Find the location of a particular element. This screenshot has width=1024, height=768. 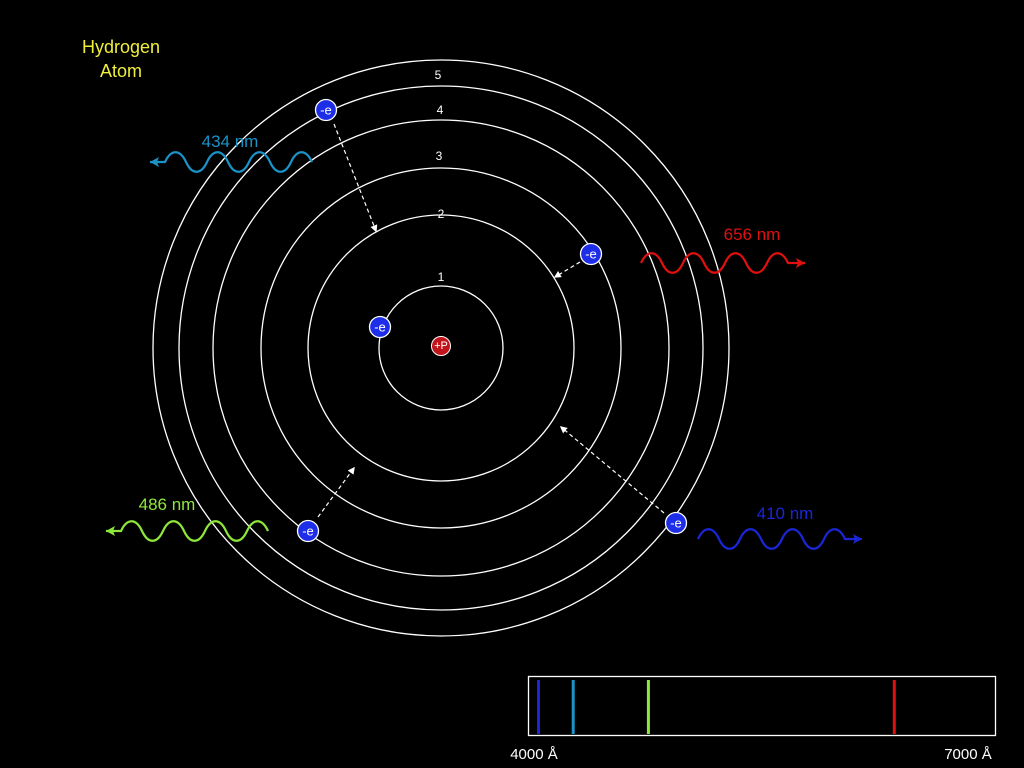

spectrum-min-label: 4000 Å is located at coordinates (534, 754).